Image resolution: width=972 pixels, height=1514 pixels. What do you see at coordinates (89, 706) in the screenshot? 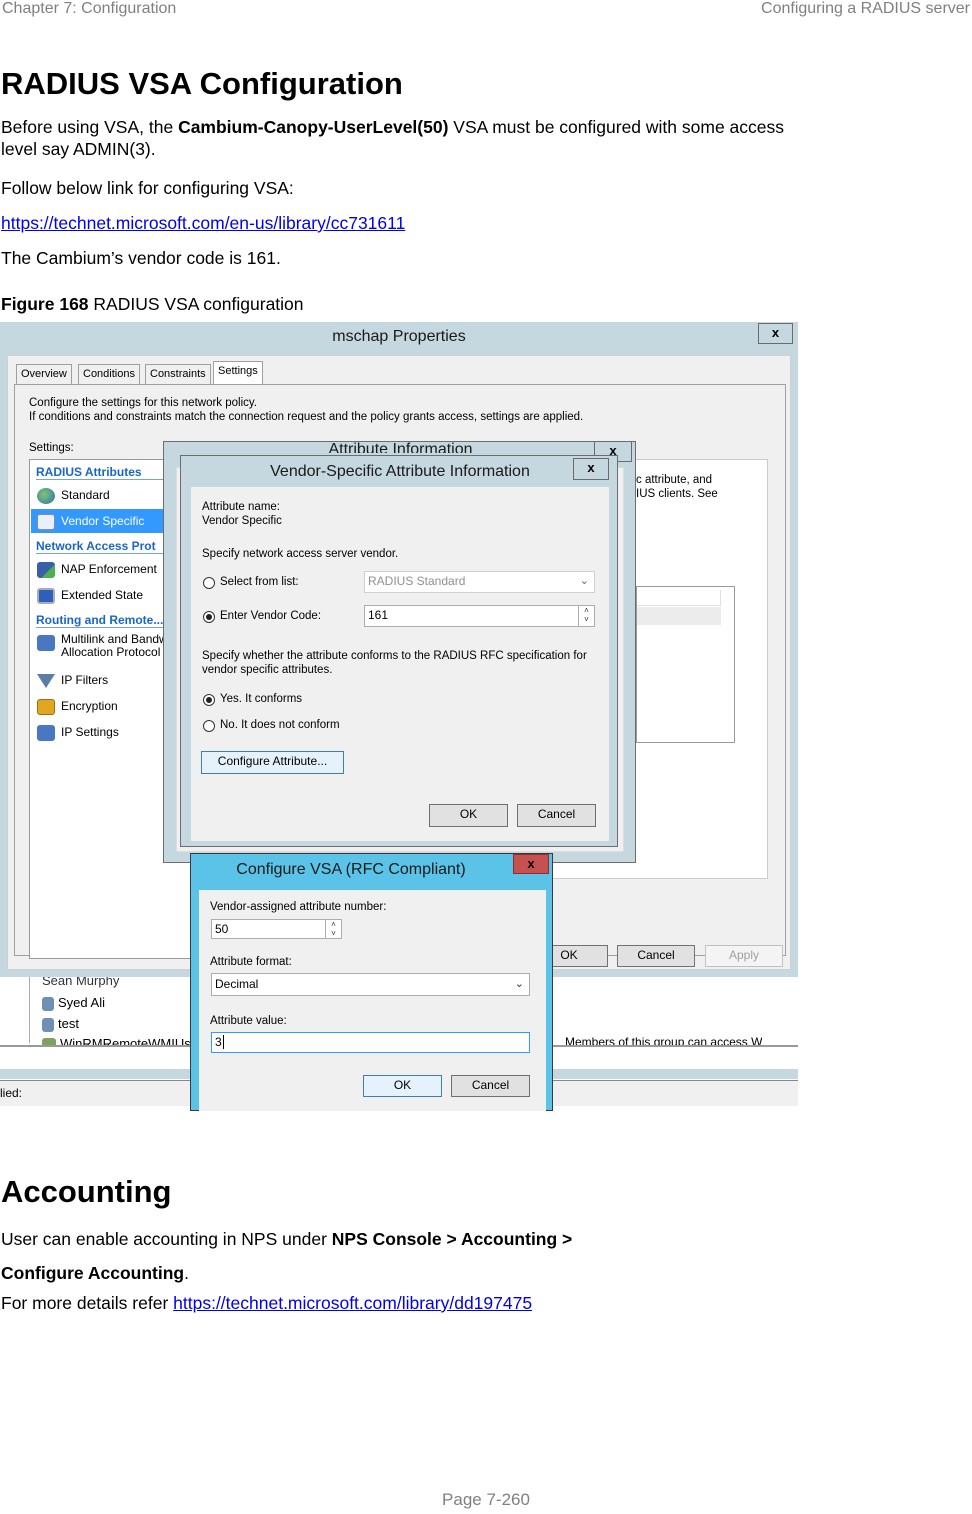
I see `tree-item-label: Encryption` at bounding box center [89, 706].